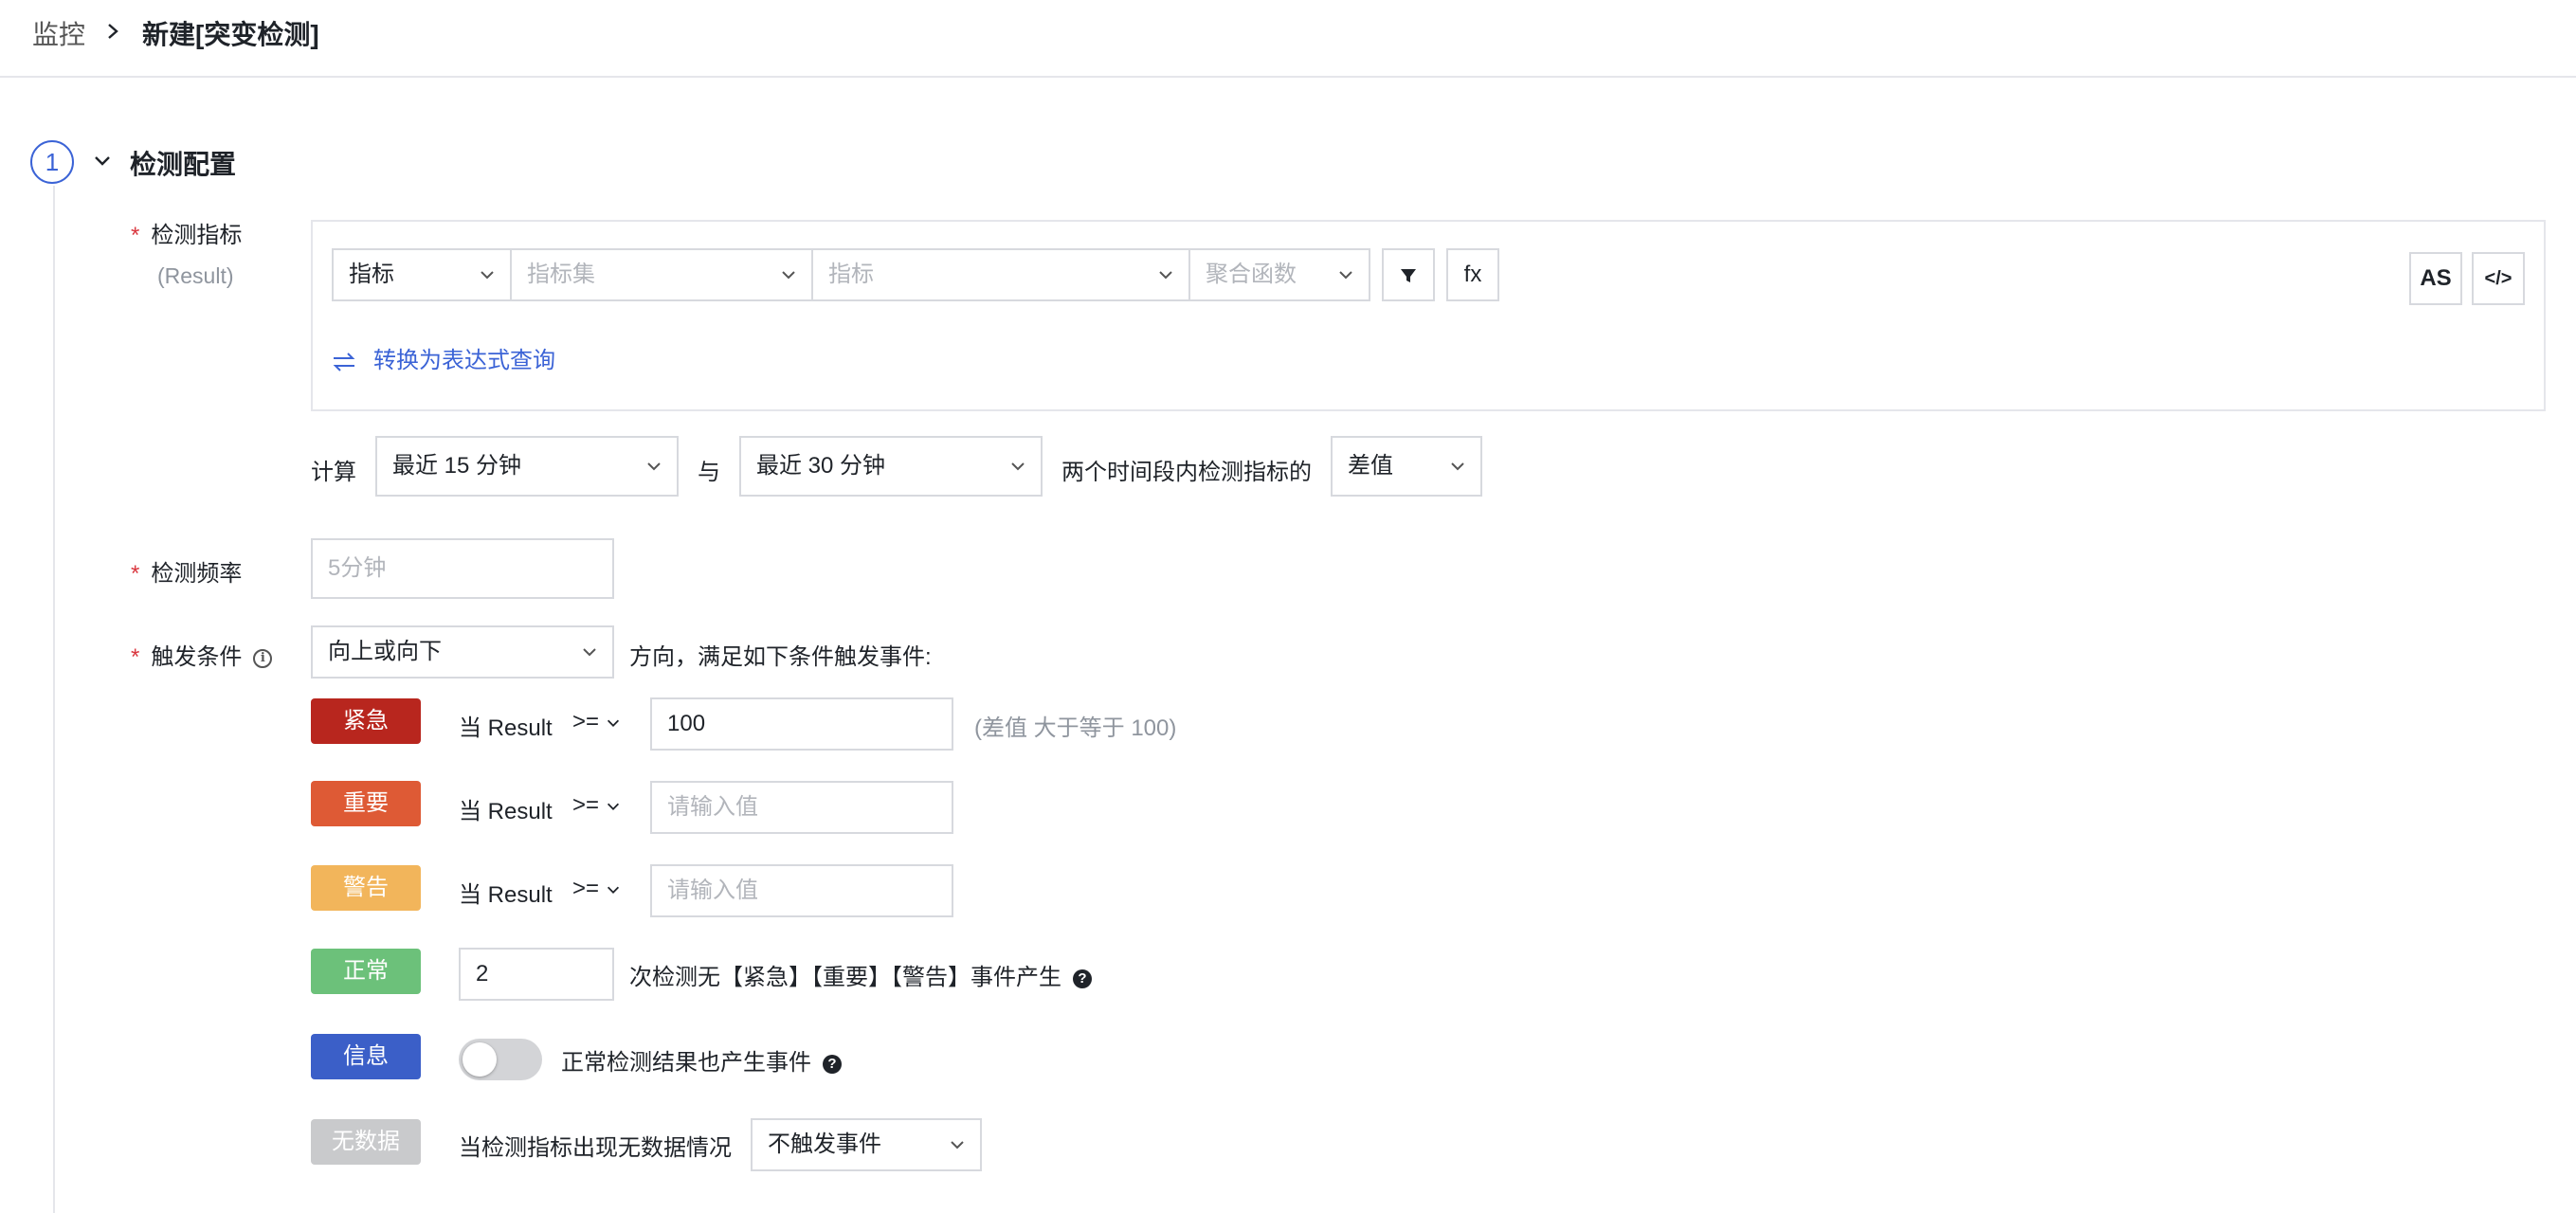 The width and height of the screenshot is (2576, 1213). I want to click on query-type-select: 指标, so click(422, 274).